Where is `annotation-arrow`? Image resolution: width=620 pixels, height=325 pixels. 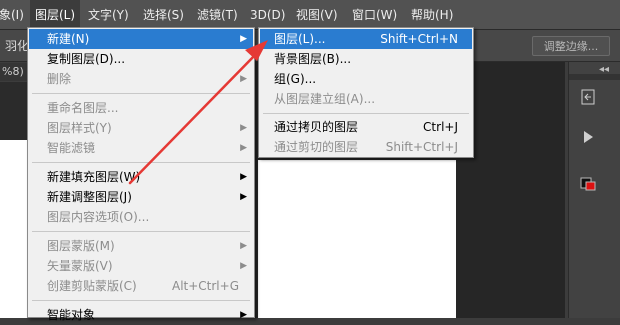
annotation-arrow is located at coordinates (198, 112).